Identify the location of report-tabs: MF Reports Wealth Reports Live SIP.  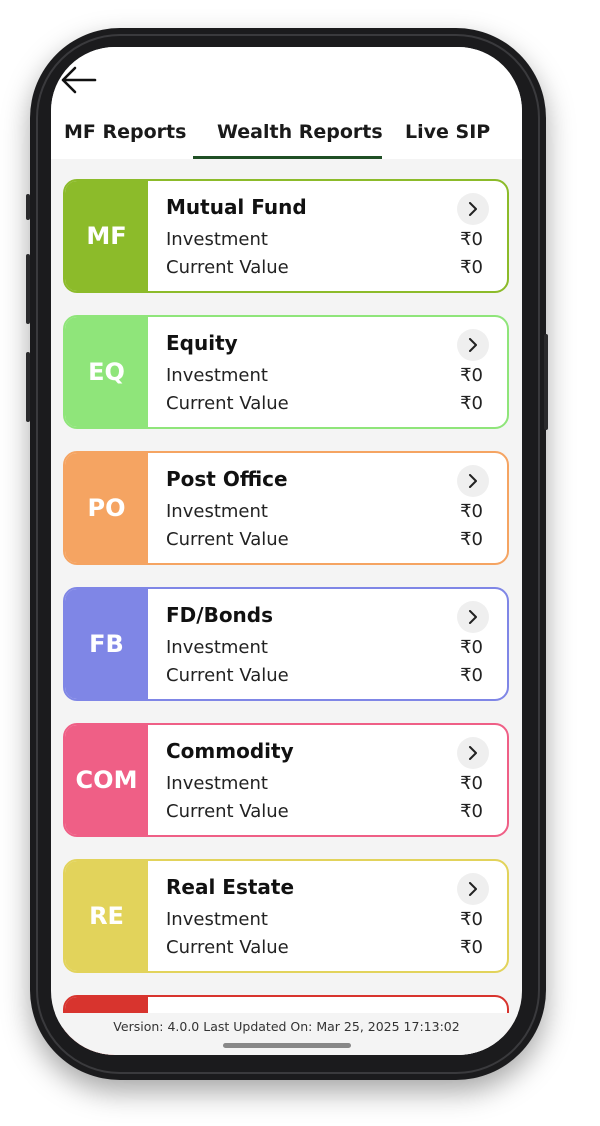
(286, 140).